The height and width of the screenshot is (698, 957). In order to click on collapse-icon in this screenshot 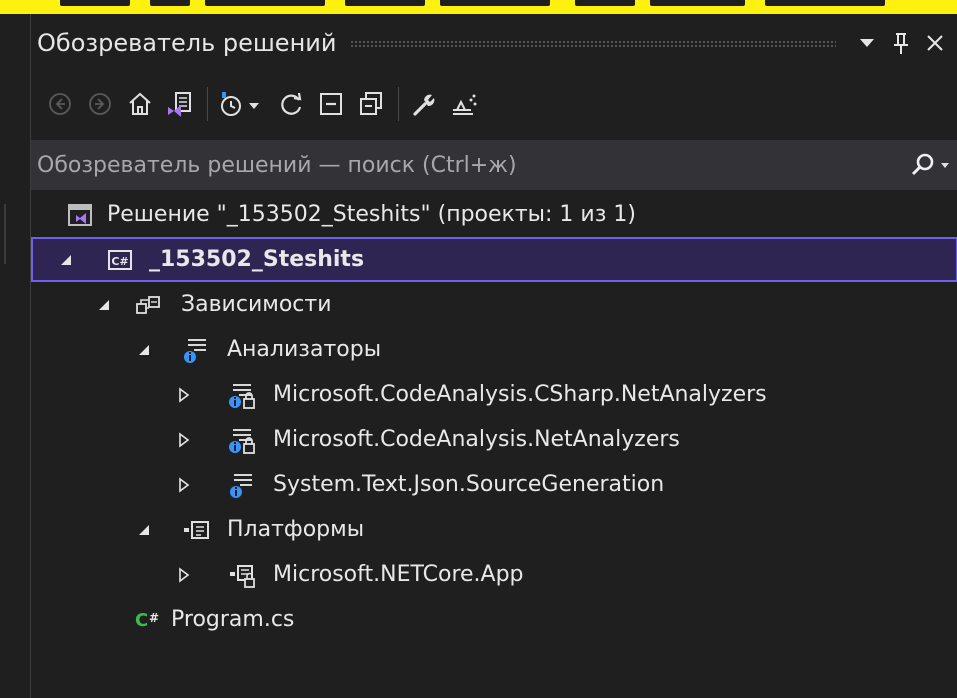, I will do `click(331, 104)`.